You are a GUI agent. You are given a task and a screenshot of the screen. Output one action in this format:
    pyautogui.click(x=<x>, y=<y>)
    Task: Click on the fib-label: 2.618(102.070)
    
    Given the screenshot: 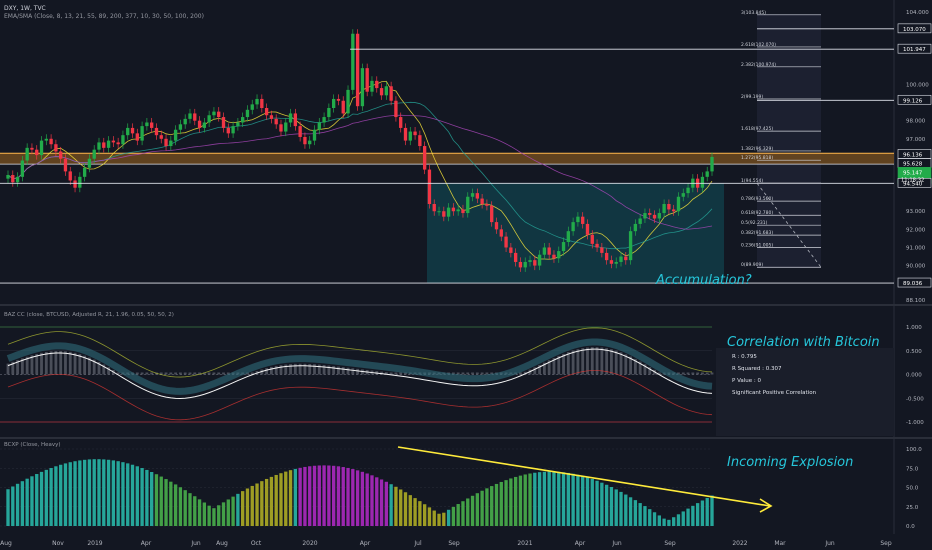 What is the action you would take?
    pyautogui.click(x=758, y=45)
    